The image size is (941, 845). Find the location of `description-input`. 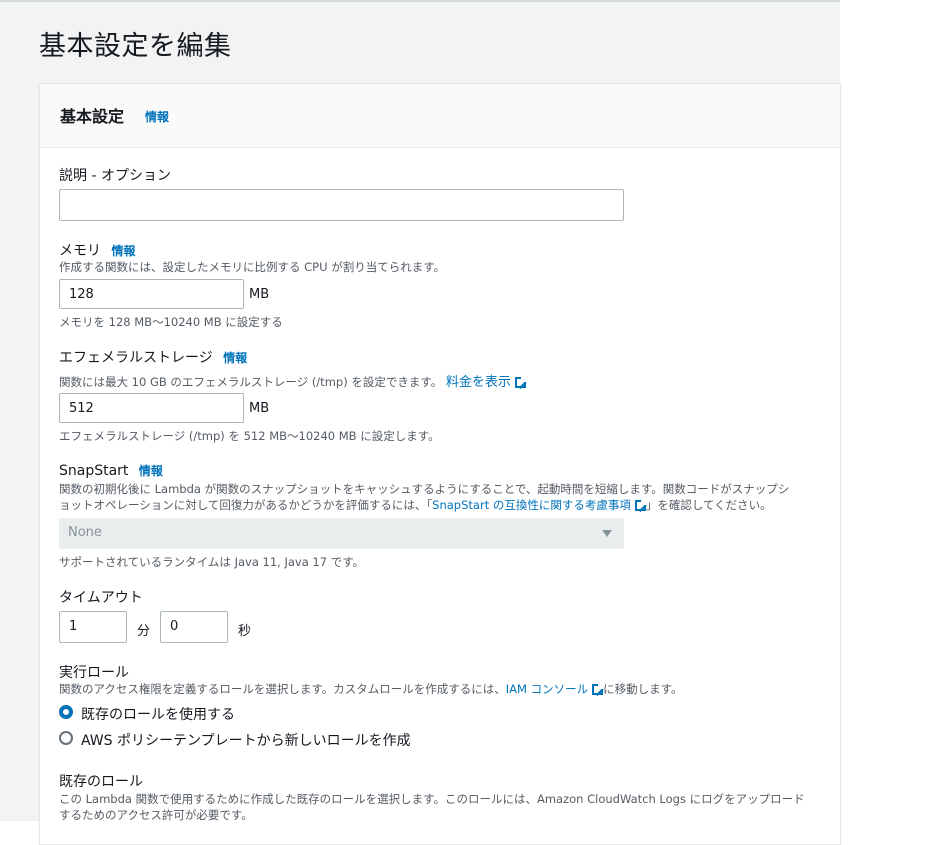

description-input is located at coordinates (341, 205).